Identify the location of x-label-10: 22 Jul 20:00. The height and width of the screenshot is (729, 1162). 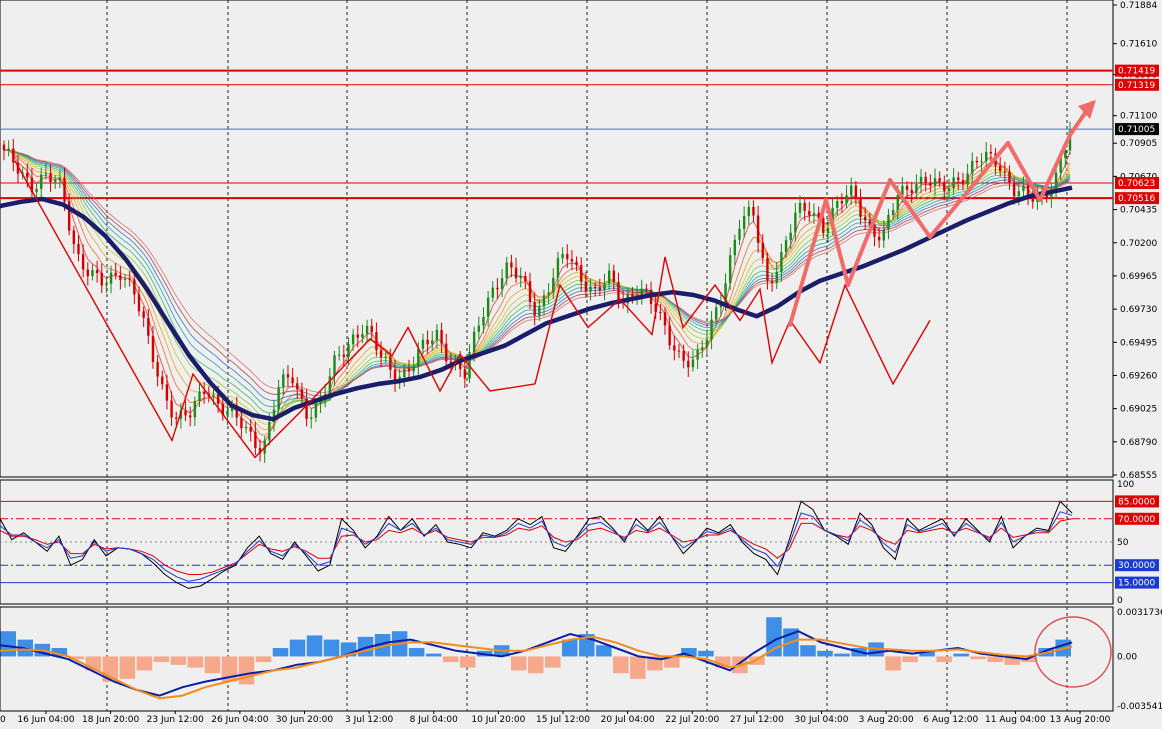
(692, 720).